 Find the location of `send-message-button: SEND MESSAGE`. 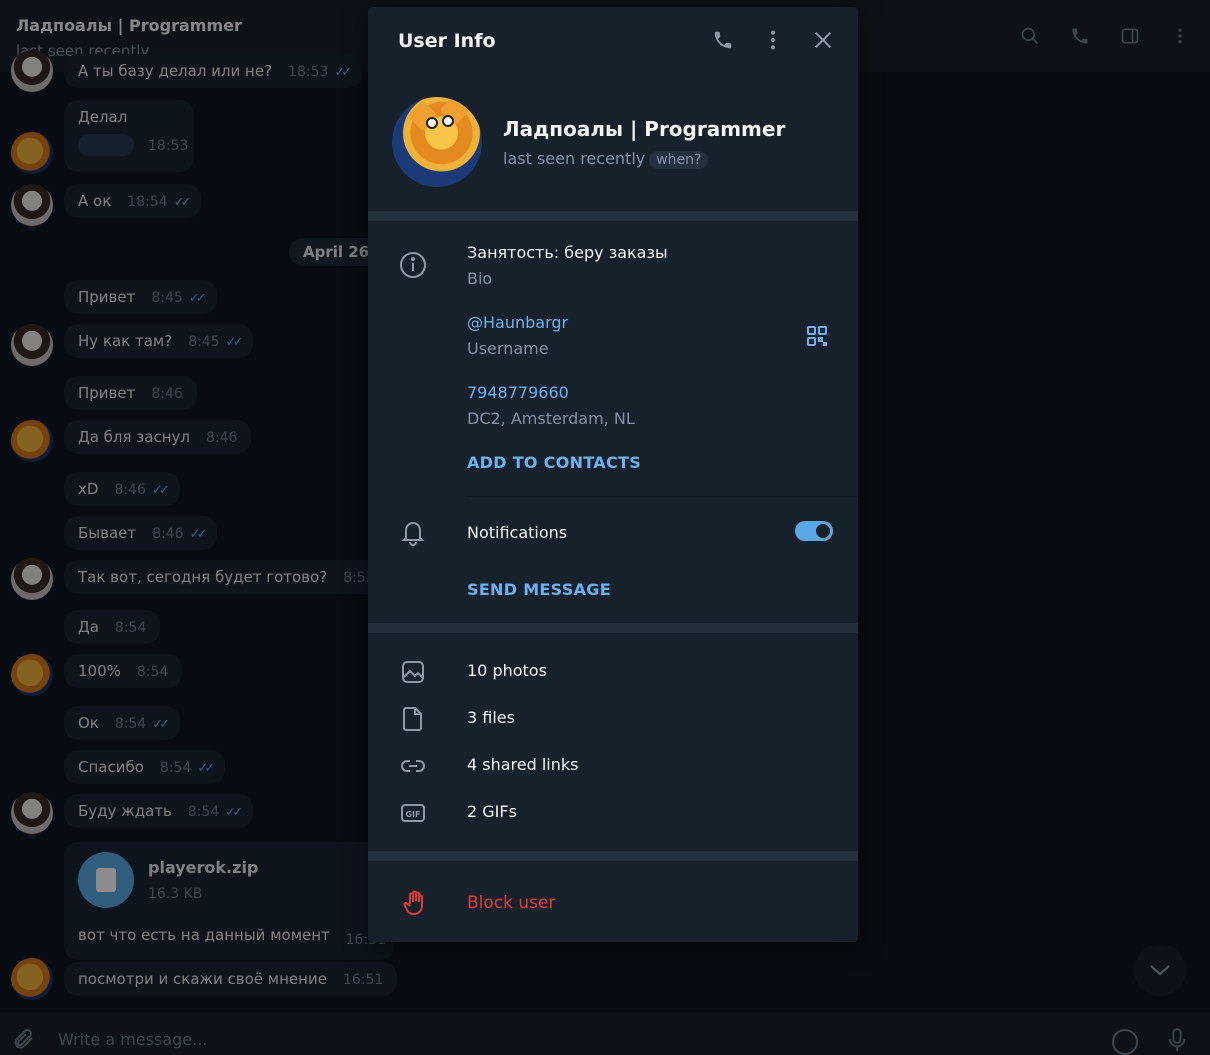

send-message-button: SEND MESSAGE is located at coordinates (539, 589).